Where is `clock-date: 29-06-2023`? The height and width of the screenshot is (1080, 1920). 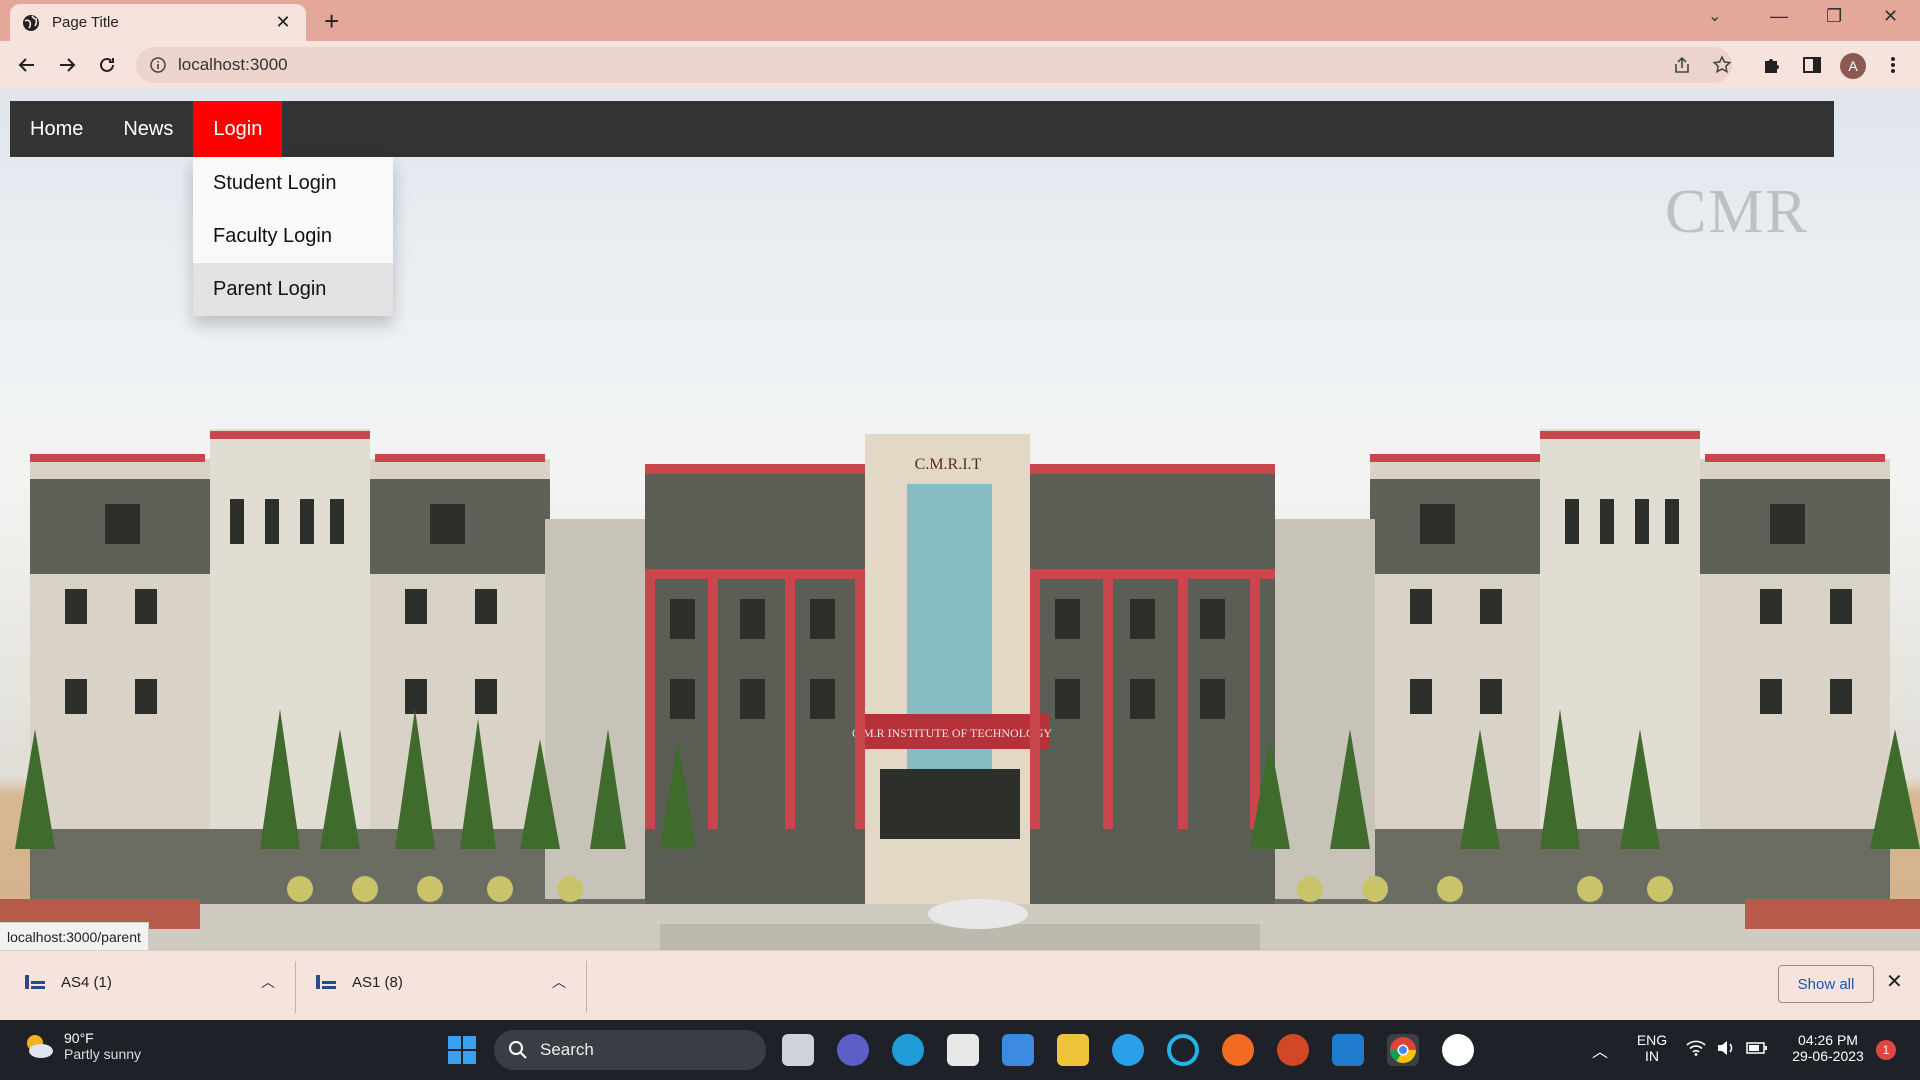 clock-date: 29-06-2023 is located at coordinates (1828, 1056).